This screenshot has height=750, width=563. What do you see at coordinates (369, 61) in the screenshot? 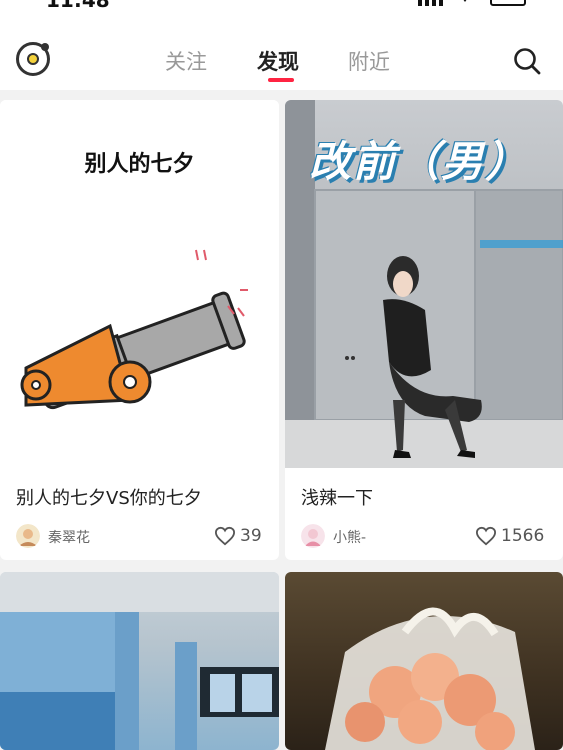
I see `tab-nearby: 附近` at bounding box center [369, 61].